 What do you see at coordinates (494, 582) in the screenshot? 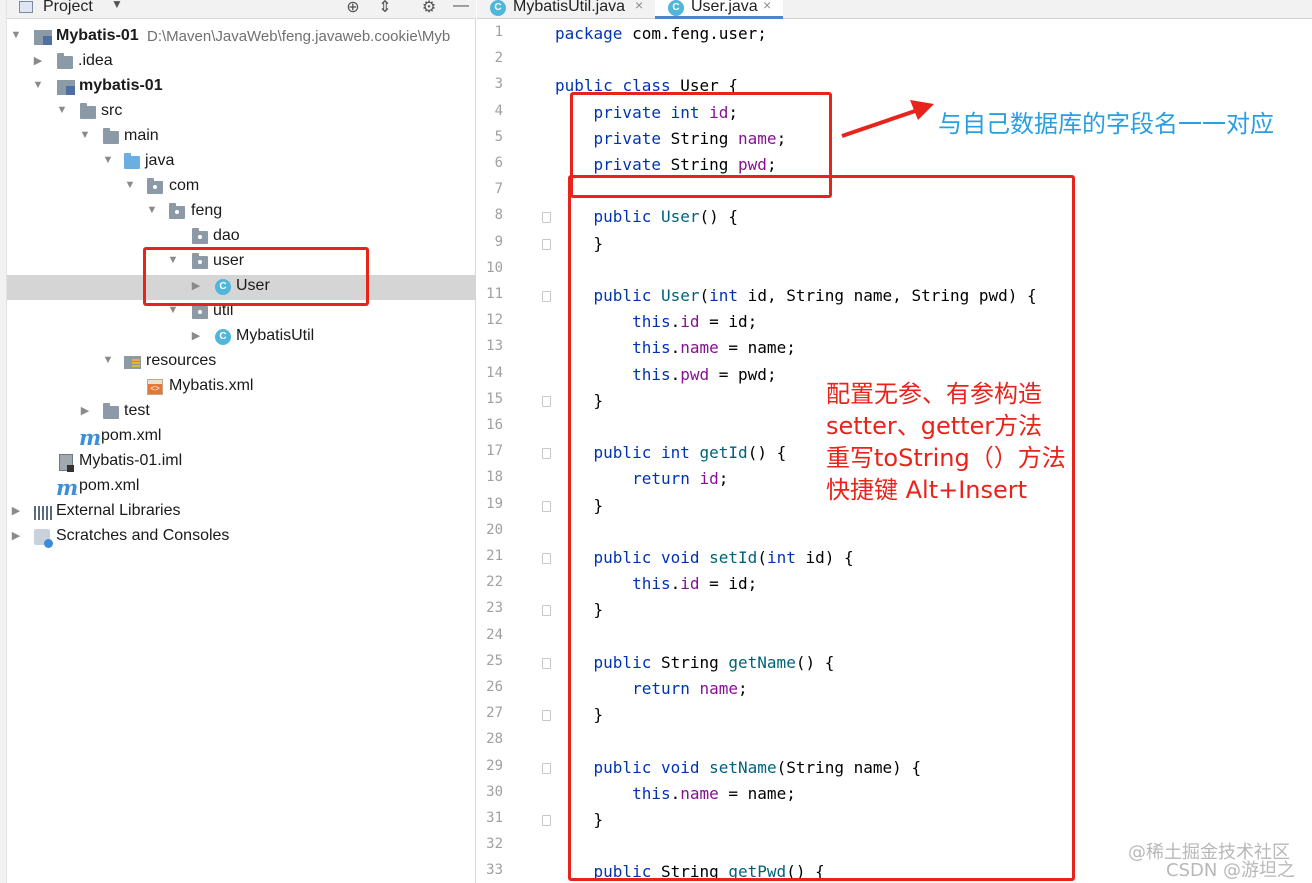
I see `line-number: 22` at bounding box center [494, 582].